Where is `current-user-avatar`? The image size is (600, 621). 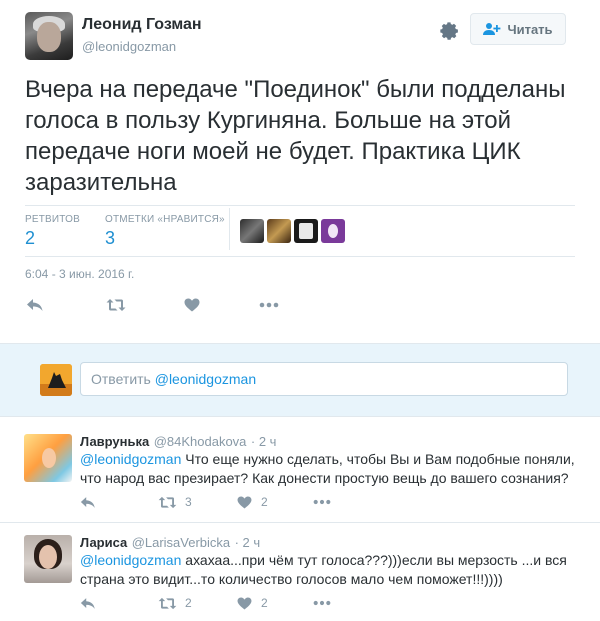
current-user-avatar is located at coordinates (56, 380).